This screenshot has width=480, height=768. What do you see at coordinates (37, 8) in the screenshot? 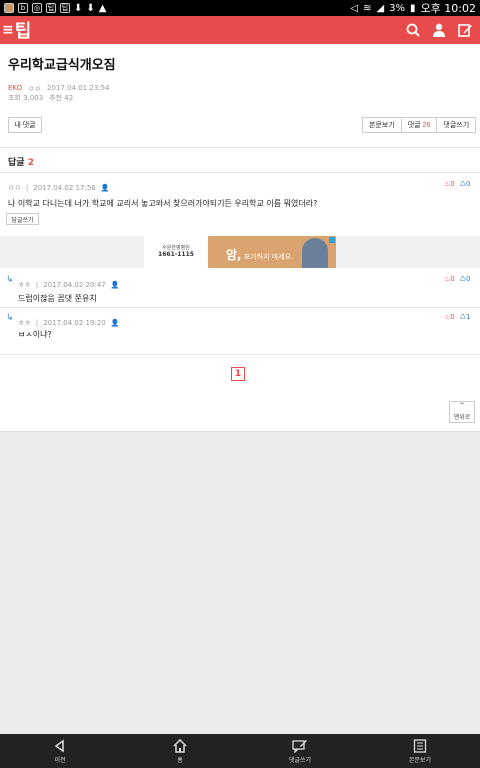
I see `instagram-icon: ◎` at bounding box center [37, 8].